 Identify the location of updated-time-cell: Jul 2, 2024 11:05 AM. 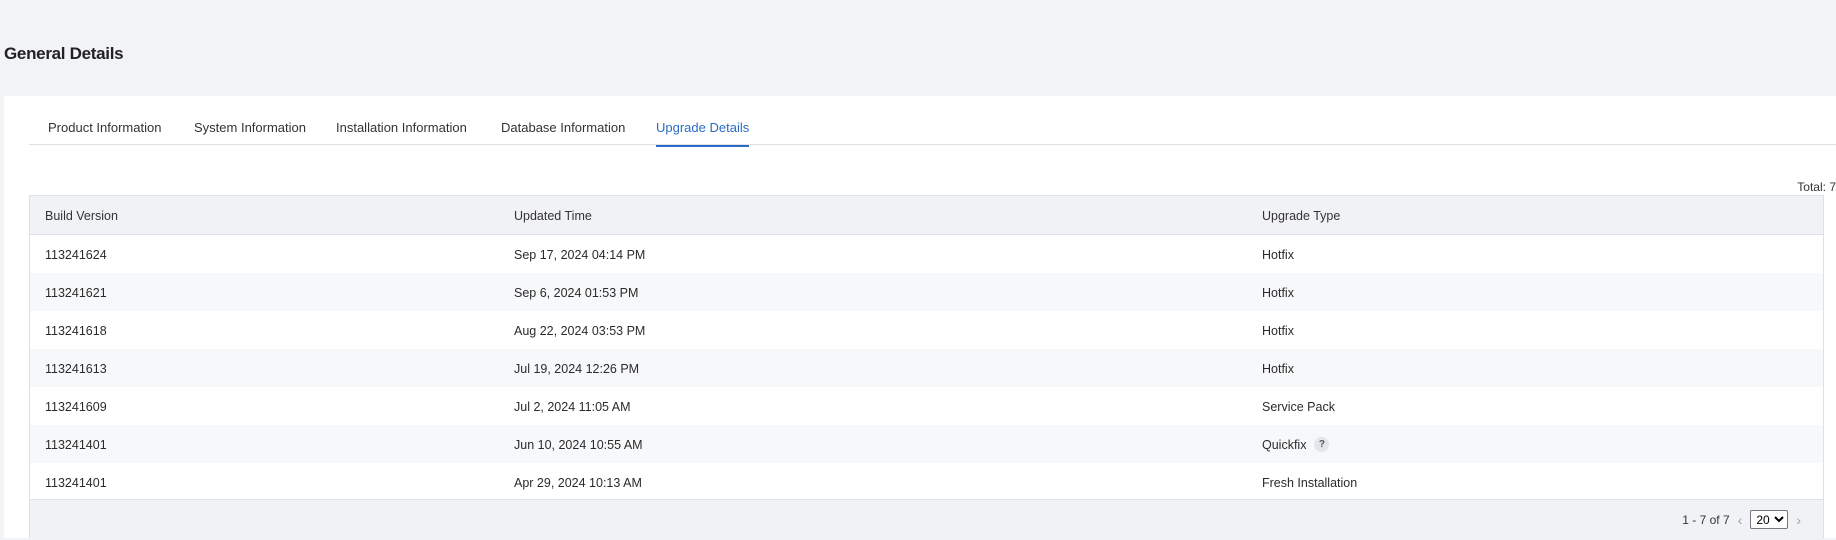
(572, 407).